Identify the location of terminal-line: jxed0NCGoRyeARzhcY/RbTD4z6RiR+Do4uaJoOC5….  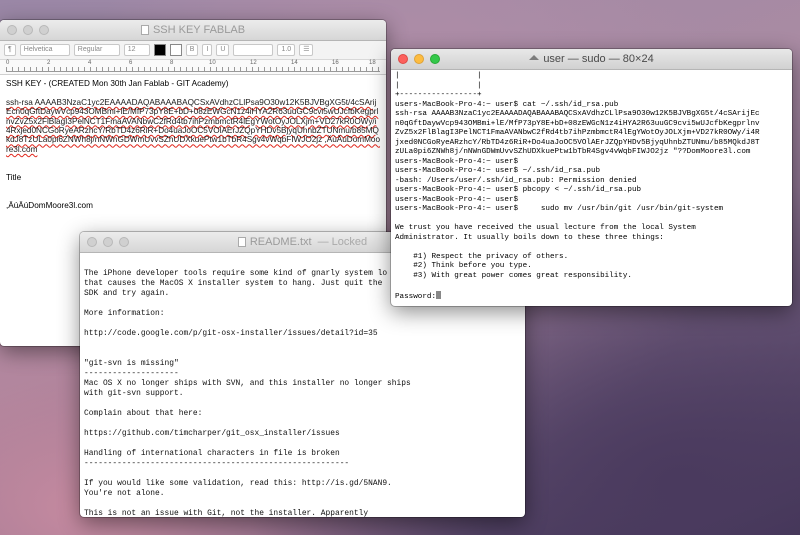
(577, 142).